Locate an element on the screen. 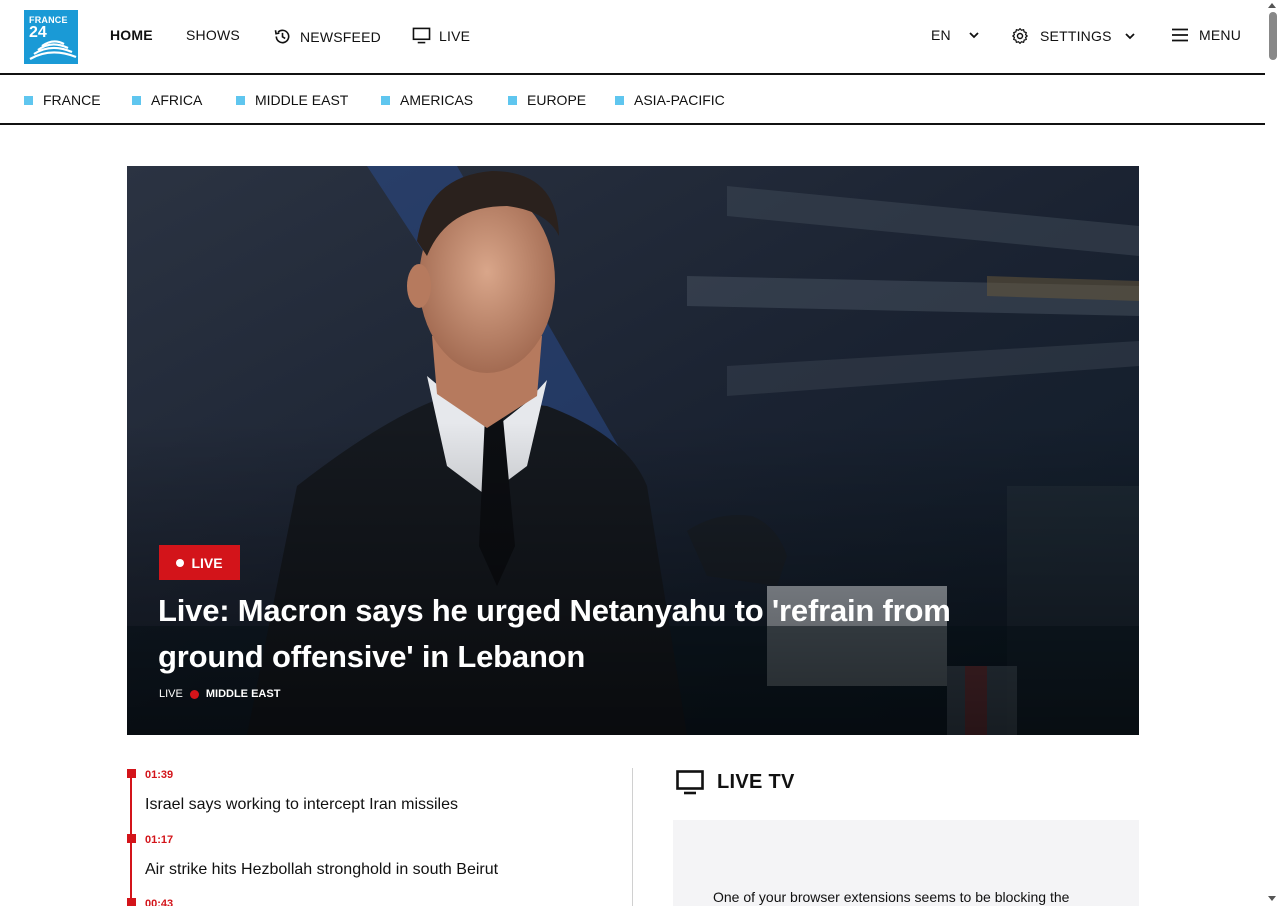  region-label: ASIA-PACIFIC is located at coordinates (679, 100).